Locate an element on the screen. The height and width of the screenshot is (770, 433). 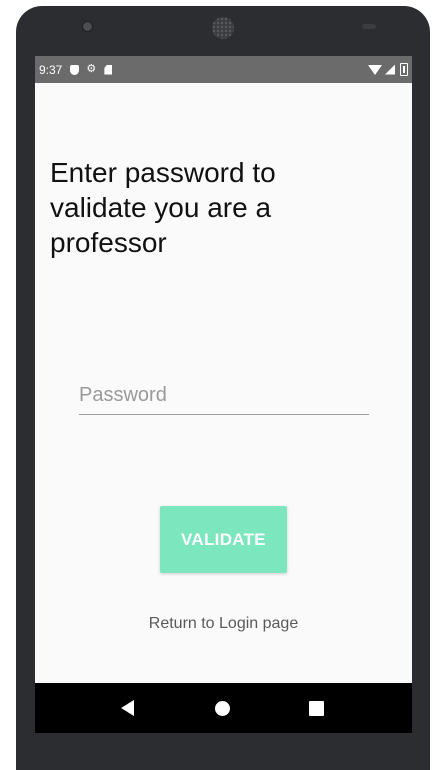
signal-icon is located at coordinates (390, 69).